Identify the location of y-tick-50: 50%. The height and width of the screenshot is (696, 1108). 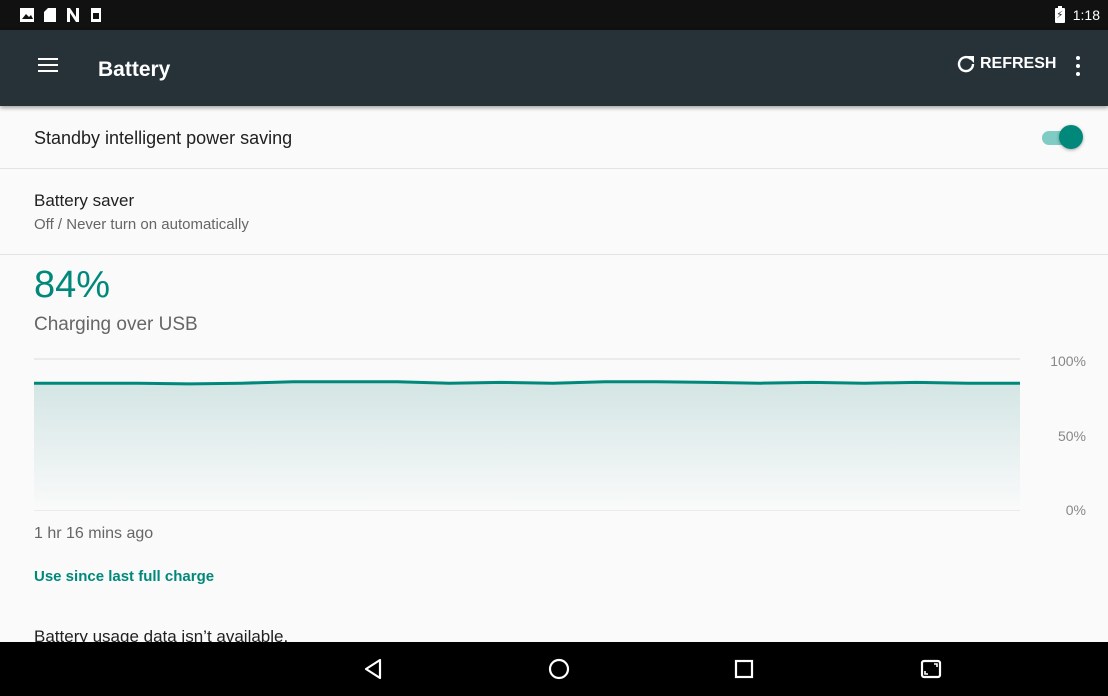
(1071, 436).